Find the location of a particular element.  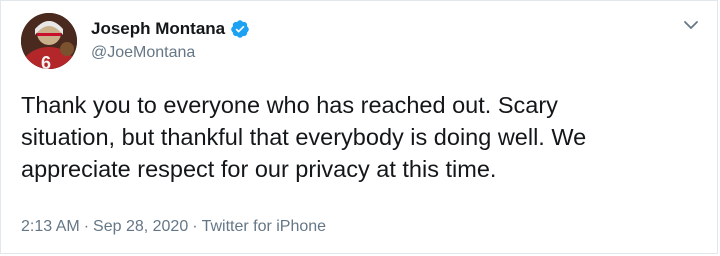

tweet-date: Sep 28, 2020 is located at coordinates (140, 226).